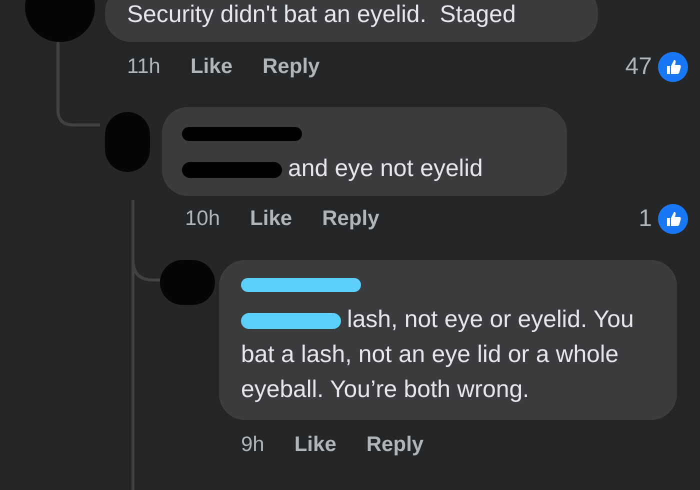 The height and width of the screenshot is (490, 700). What do you see at coordinates (438, 355) in the screenshot?
I see `comment-text: lash, not eye or eyelid. You bat a lash, not an eye lid or a whole eyeball. You’re both wrong.` at bounding box center [438, 355].